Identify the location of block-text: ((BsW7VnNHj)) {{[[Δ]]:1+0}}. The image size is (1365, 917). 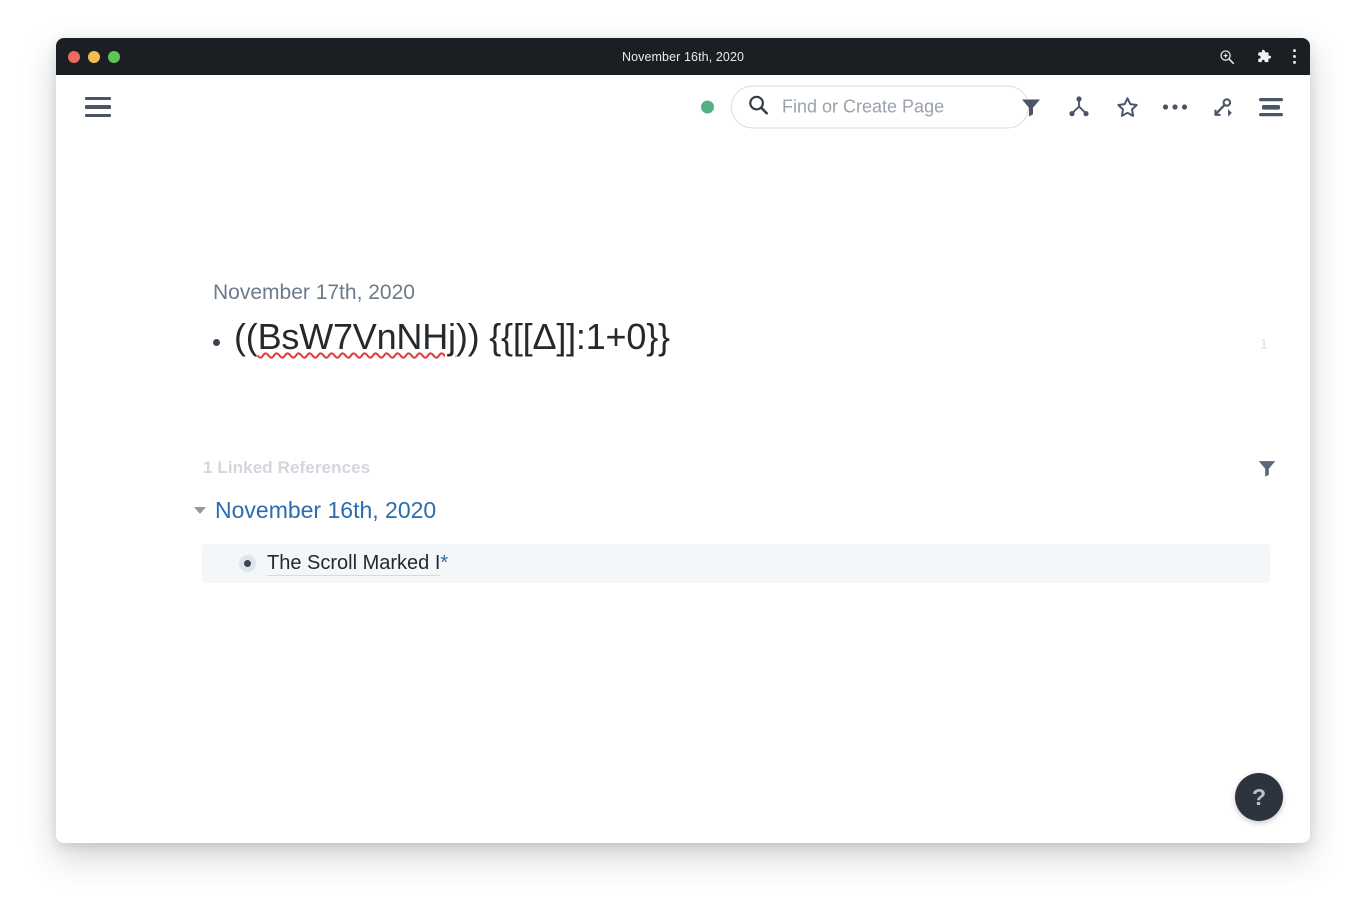
(452, 336).